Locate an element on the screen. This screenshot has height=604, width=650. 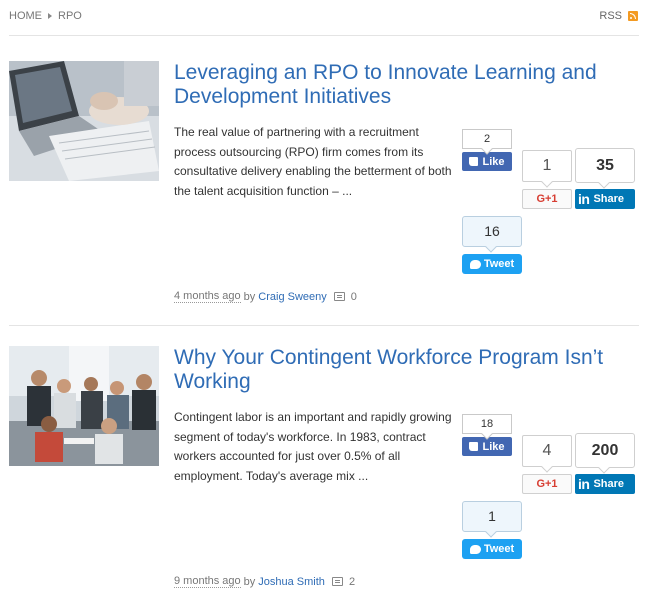
post-time: 9 months ago is located at coordinates (207, 581).